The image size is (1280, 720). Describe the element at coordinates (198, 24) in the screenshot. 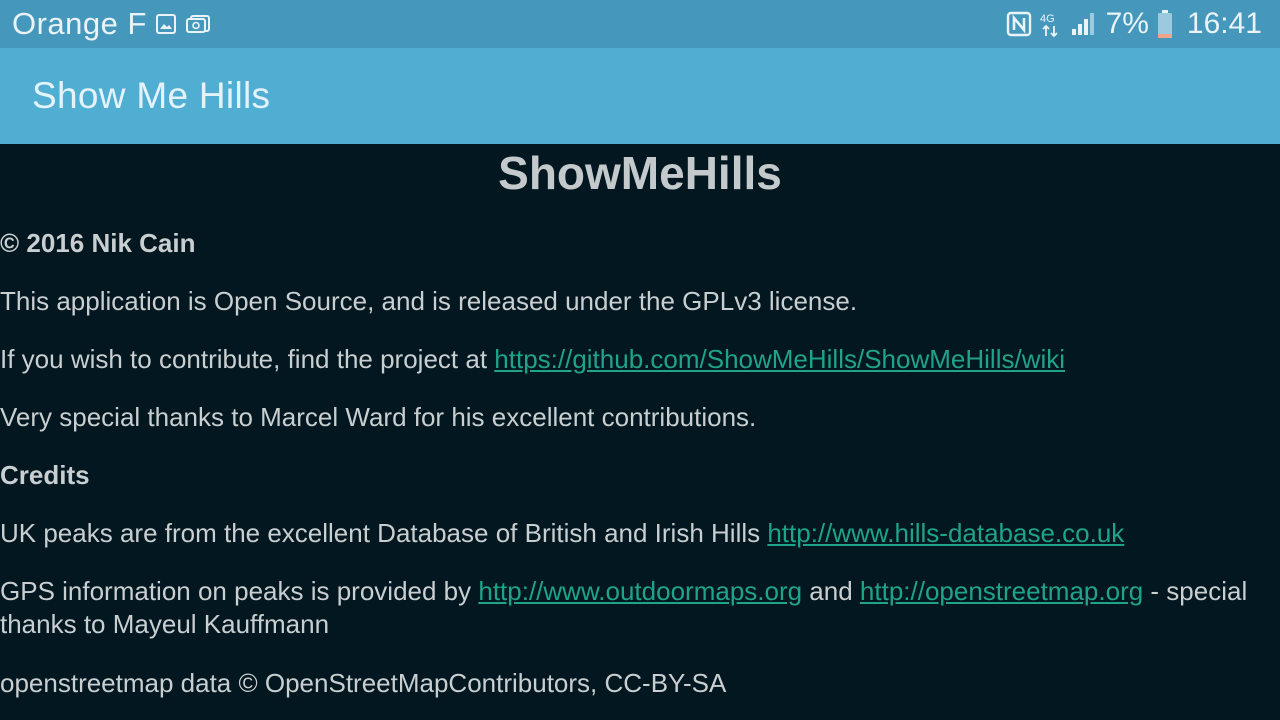

I see `email-notification-icon` at that location.